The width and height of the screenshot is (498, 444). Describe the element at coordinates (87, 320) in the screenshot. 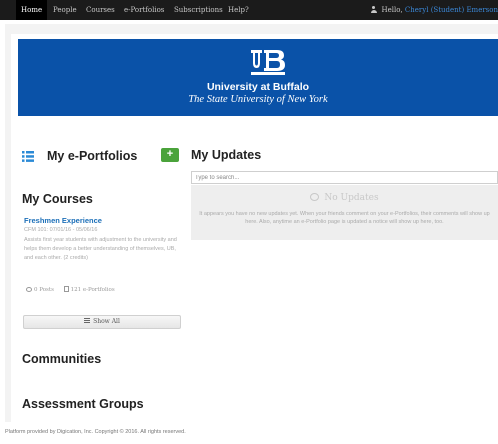

I see `list-menu-icon` at that location.